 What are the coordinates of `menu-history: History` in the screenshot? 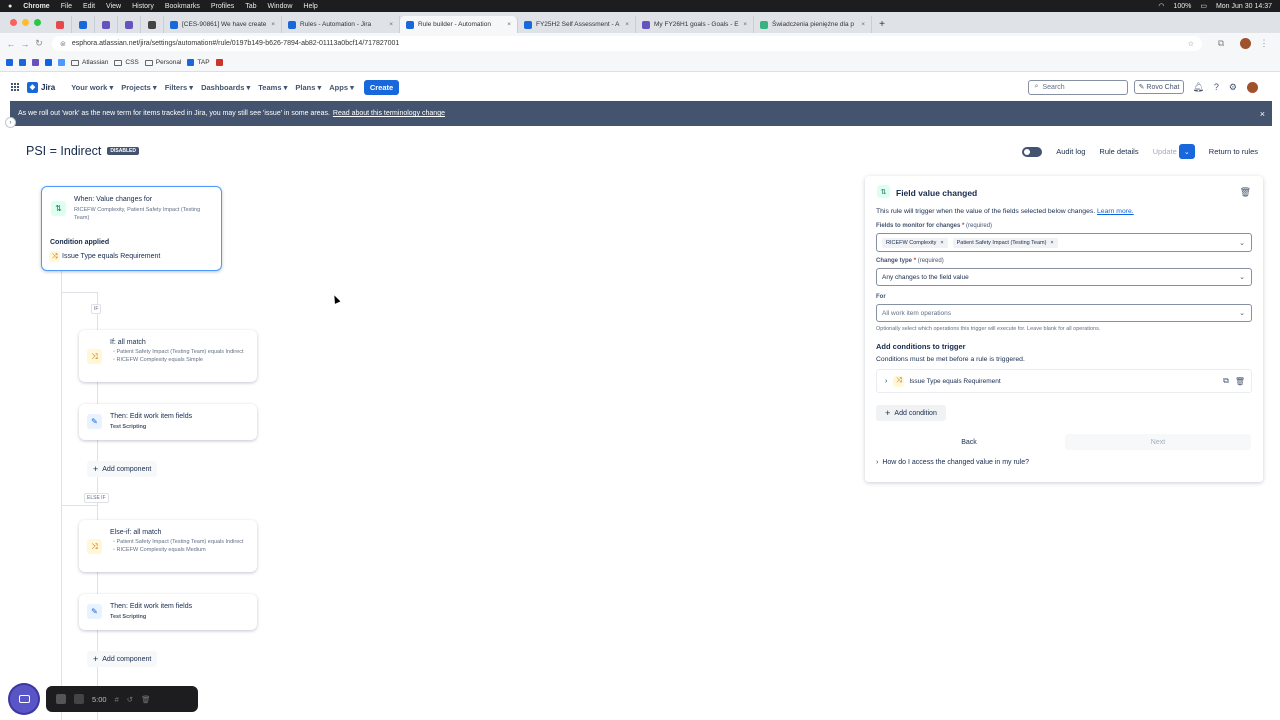 It's located at (143, 6).